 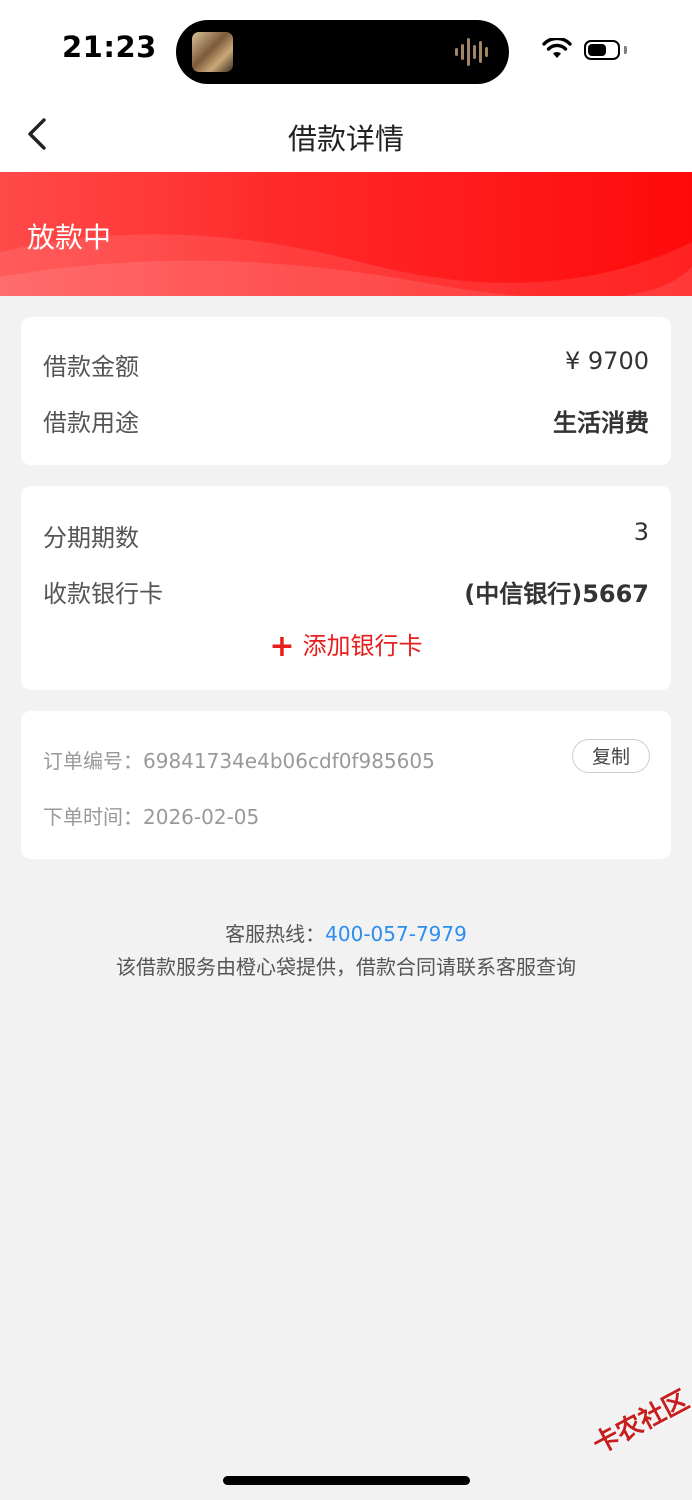 I want to click on watermark-logo: 卡农社区, so click(x=640, y=1423).